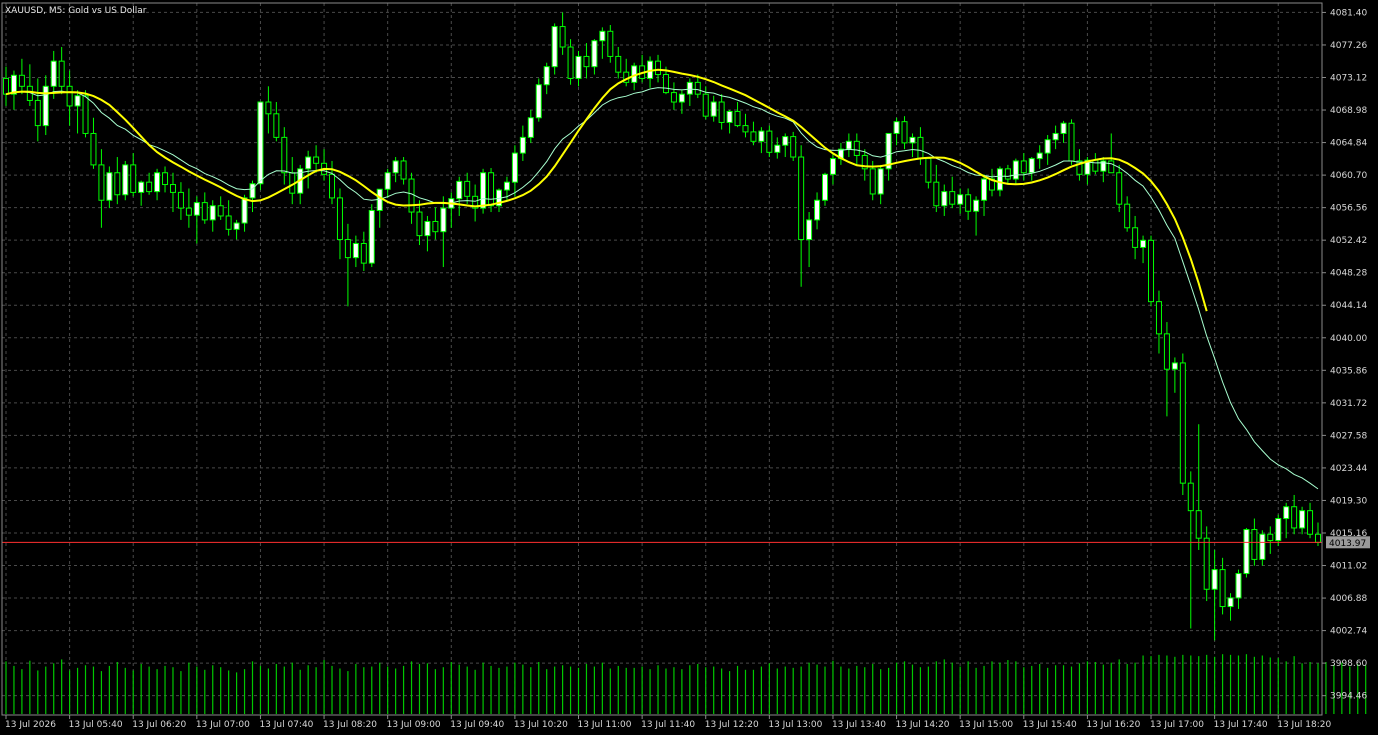  What do you see at coordinates (1348, 209) in the screenshot?
I see `y-tick-label: 4056.56` at bounding box center [1348, 209].